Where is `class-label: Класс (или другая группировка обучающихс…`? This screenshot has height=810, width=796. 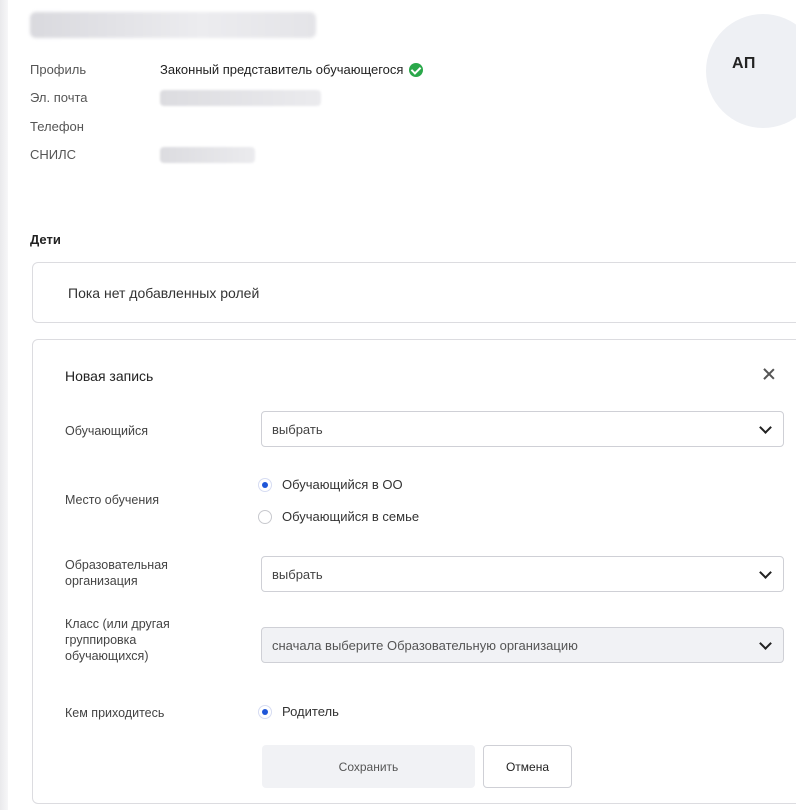
class-label: Класс (или другая группировка обучающихс… is located at coordinates (117, 640).